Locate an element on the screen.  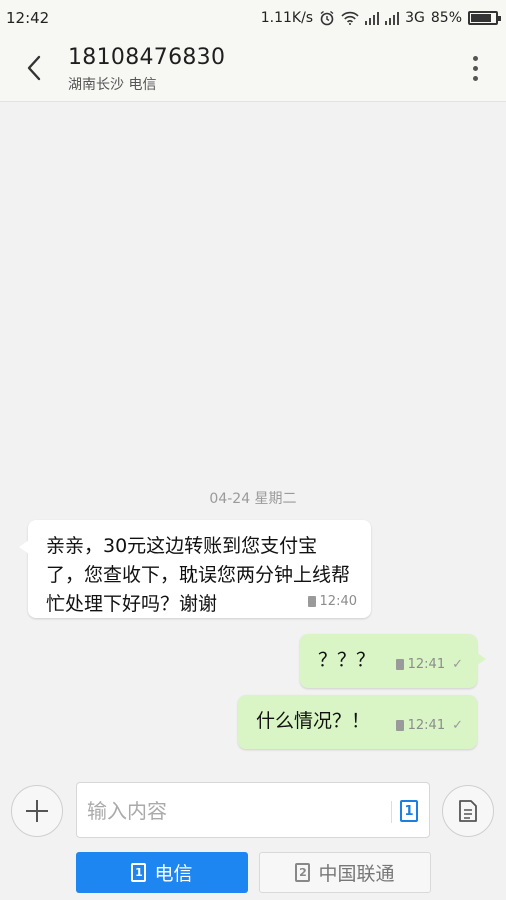
send-sim2-button: 2 中国联通 is located at coordinates (345, 872).